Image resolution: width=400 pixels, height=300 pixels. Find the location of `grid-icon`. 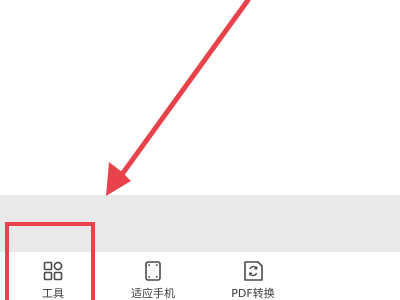

grid-icon is located at coordinates (53, 271).